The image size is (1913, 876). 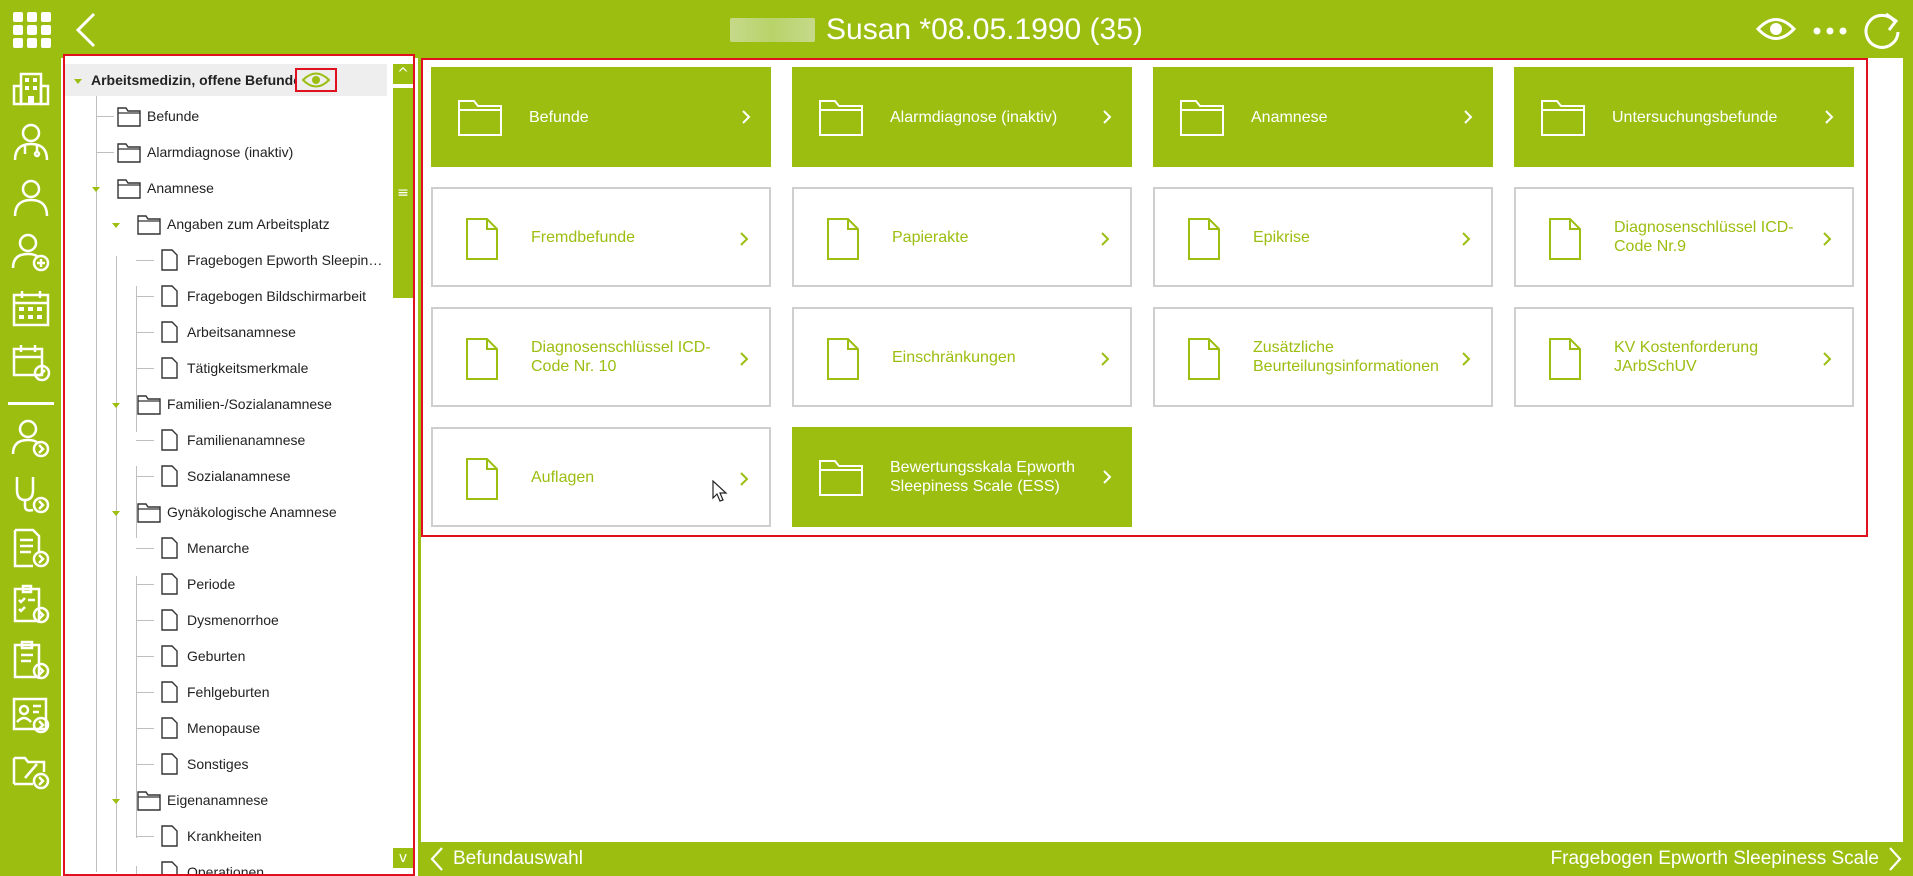 What do you see at coordinates (31, 252) in the screenshot?
I see `person-add-icon` at bounding box center [31, 252].